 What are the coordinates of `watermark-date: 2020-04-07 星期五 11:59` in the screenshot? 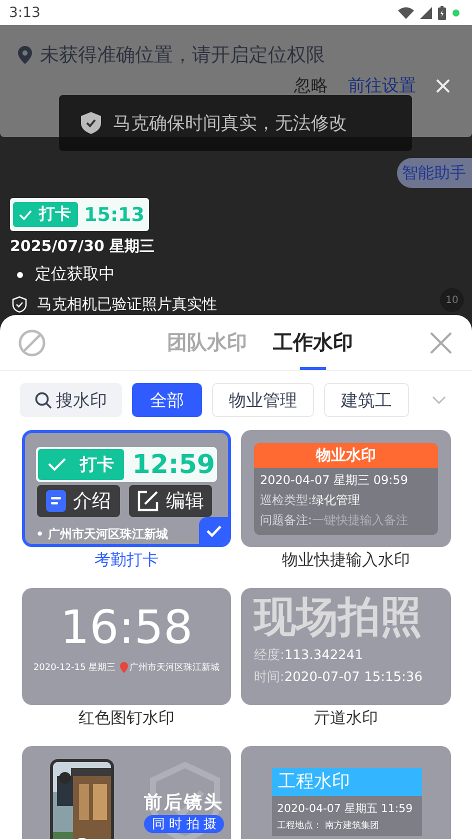 It's located at (345, 808).